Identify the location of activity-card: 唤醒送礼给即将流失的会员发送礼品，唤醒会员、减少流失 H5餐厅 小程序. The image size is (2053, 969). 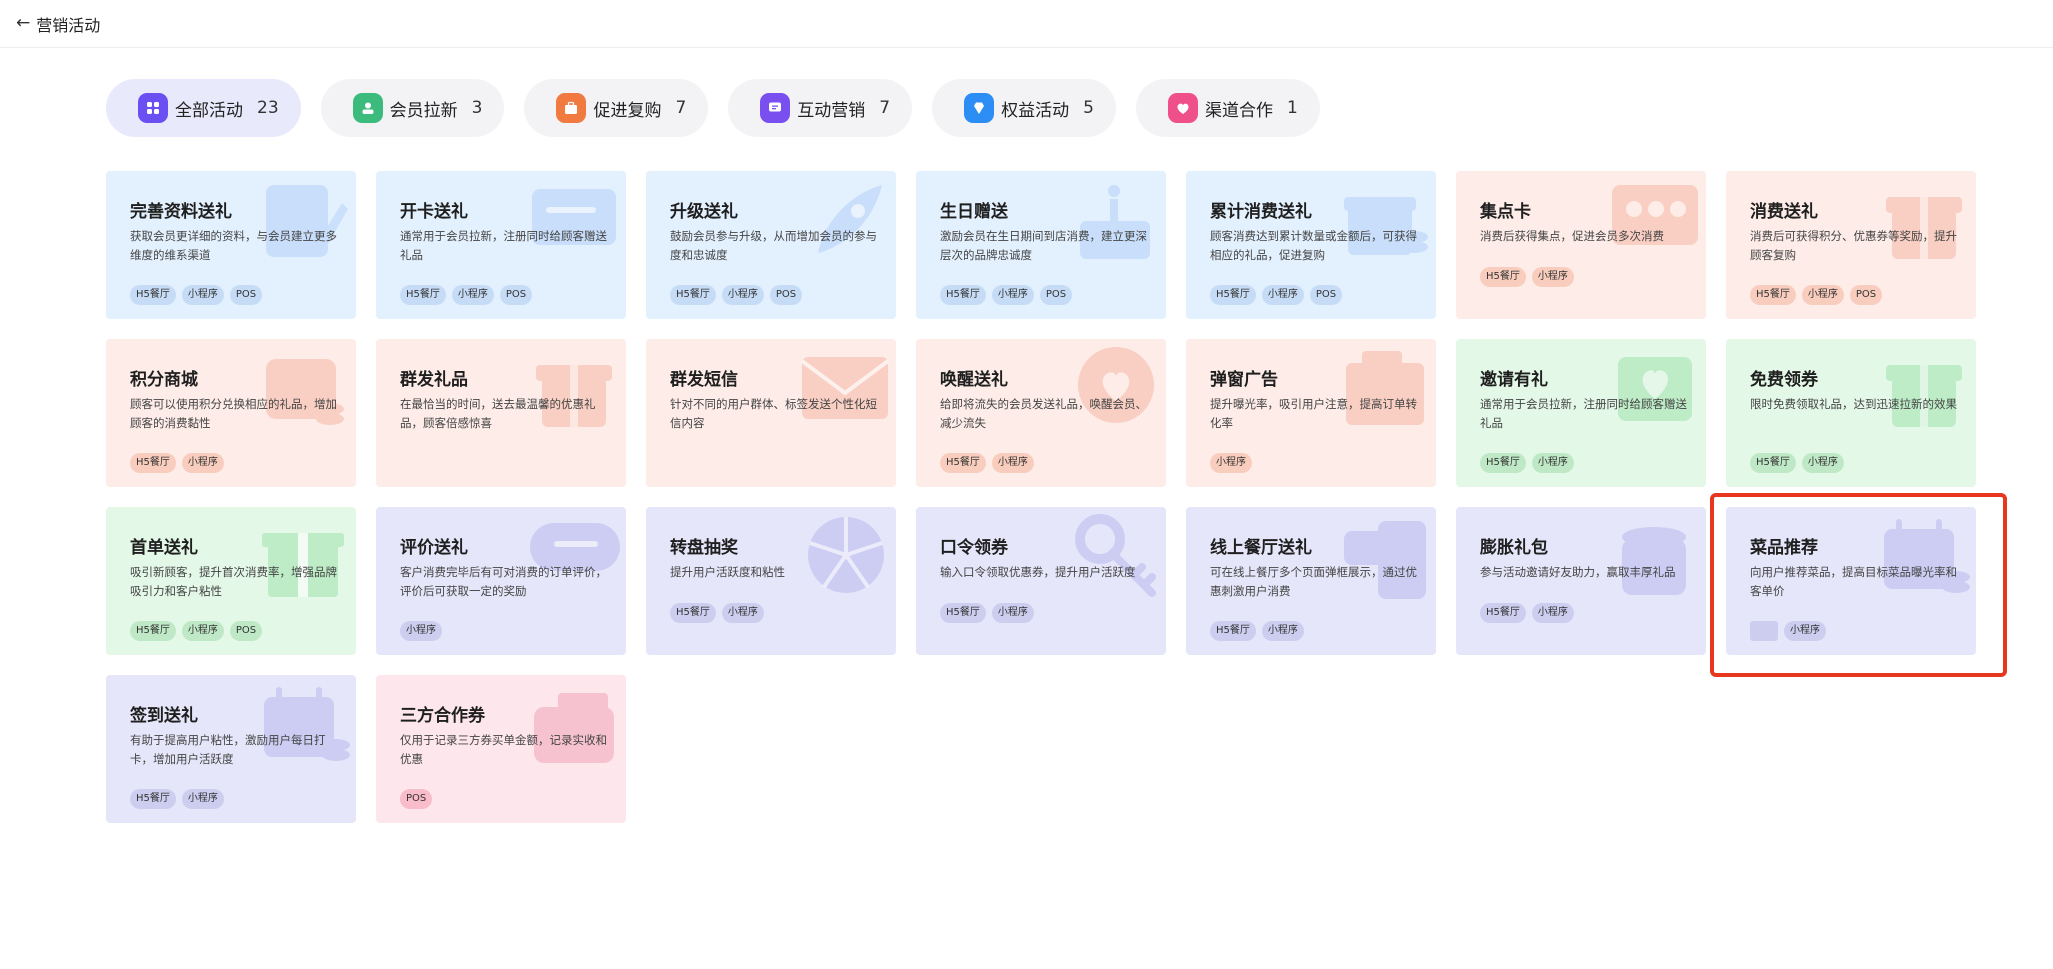
(1041, 413).